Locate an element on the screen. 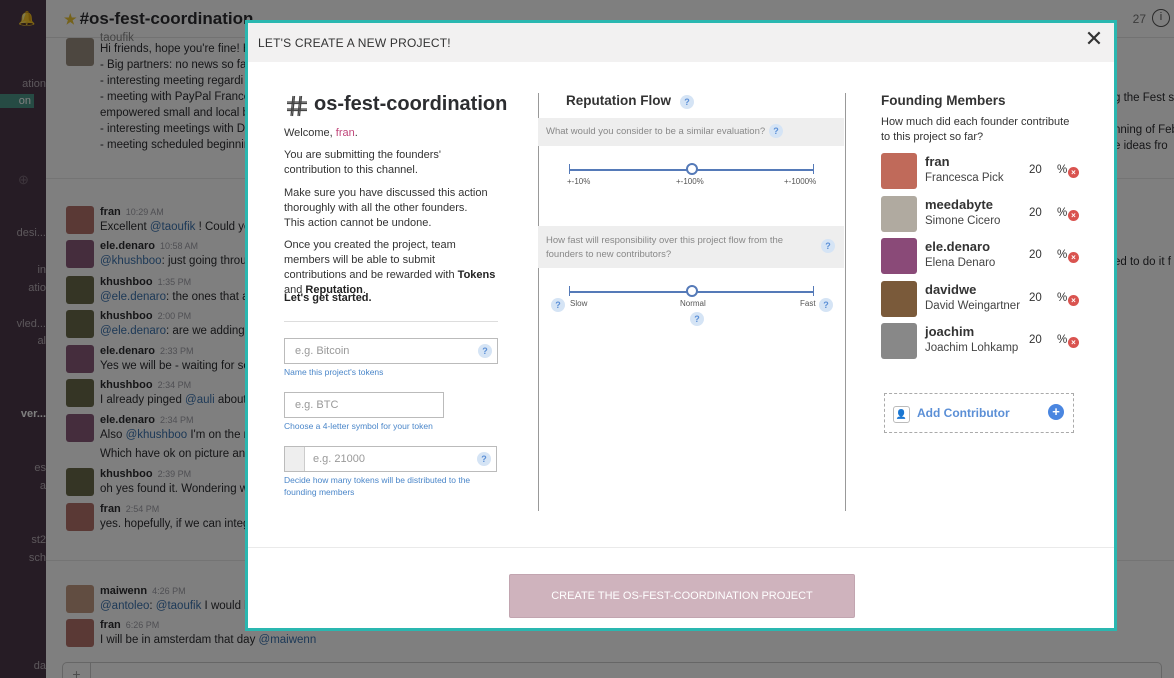  close-icon: ✕ is located at coordinates (1094, 39).